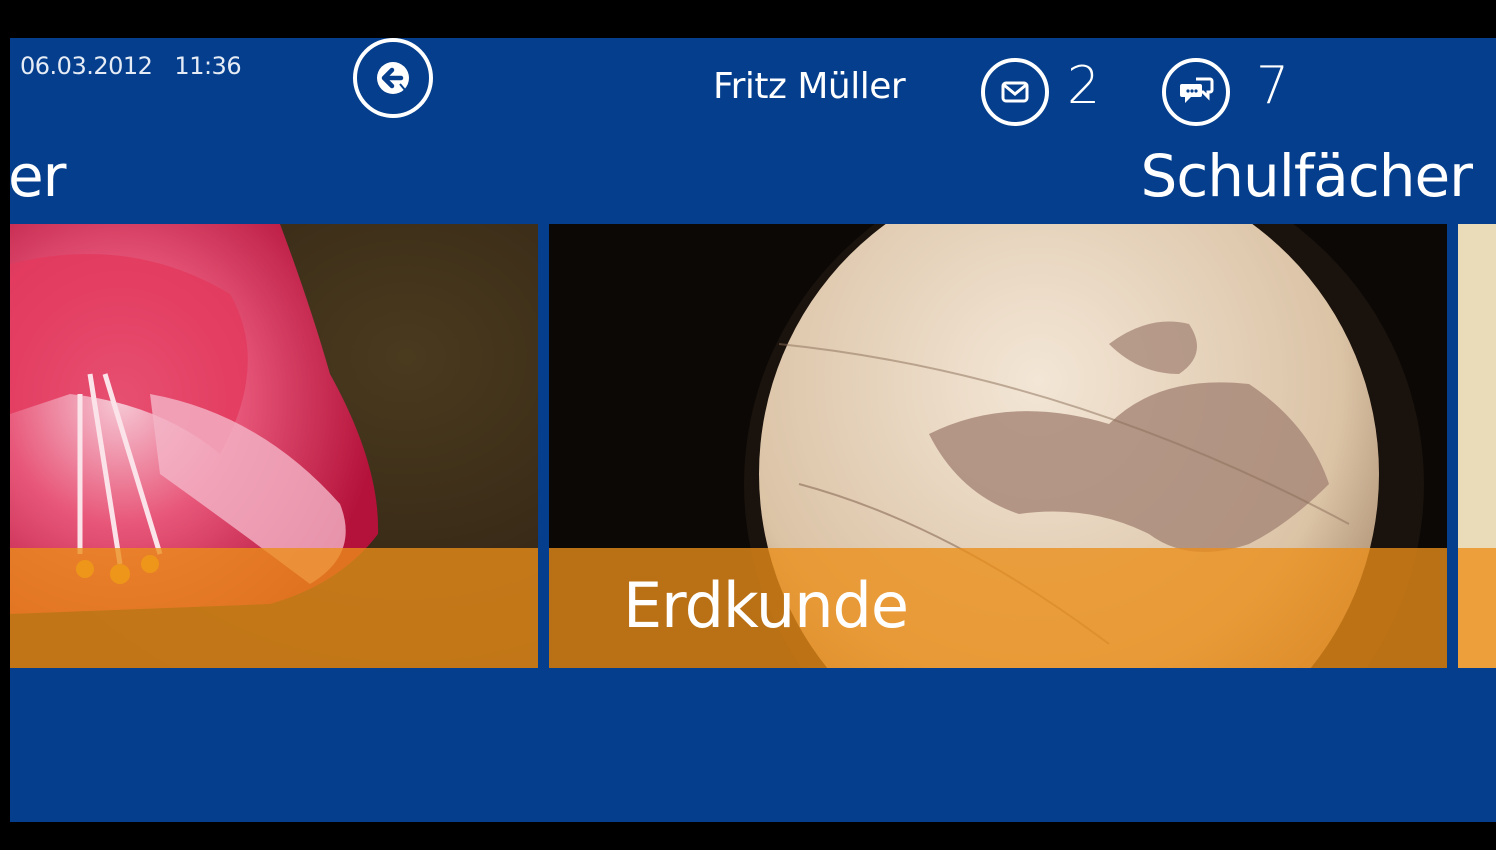 The width and height of the screenshot is (1496, 850). I want to click on chats-count: 7, so click(1273, 86).